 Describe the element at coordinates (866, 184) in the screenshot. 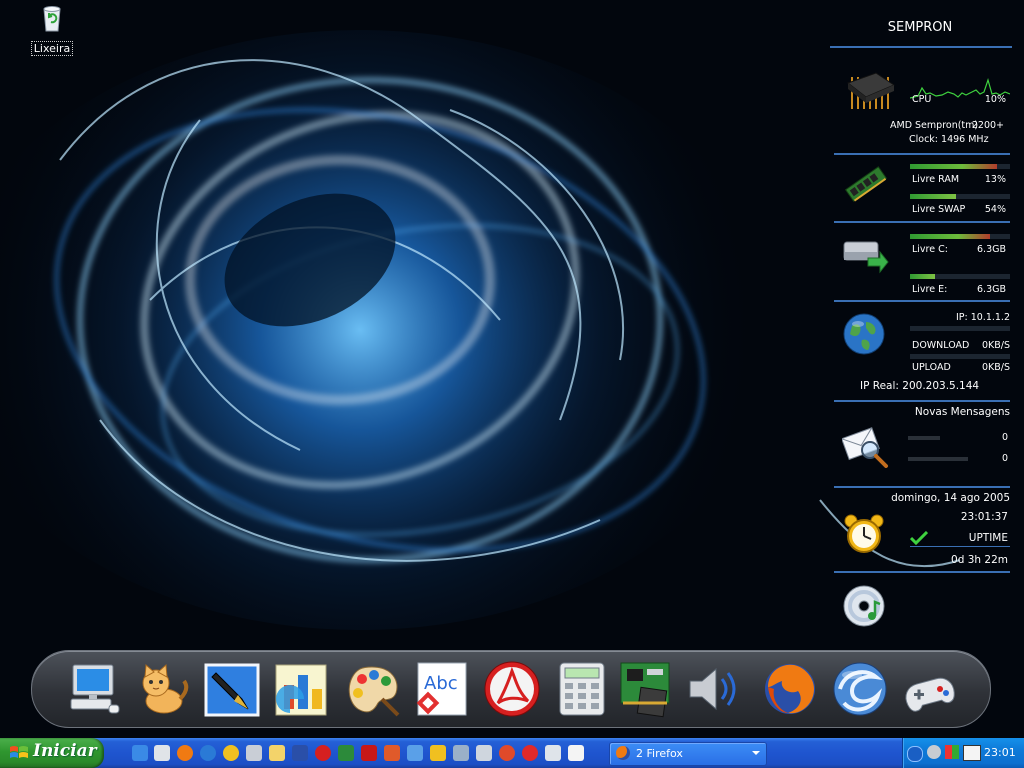

I see `ram-module-icon` at that location.